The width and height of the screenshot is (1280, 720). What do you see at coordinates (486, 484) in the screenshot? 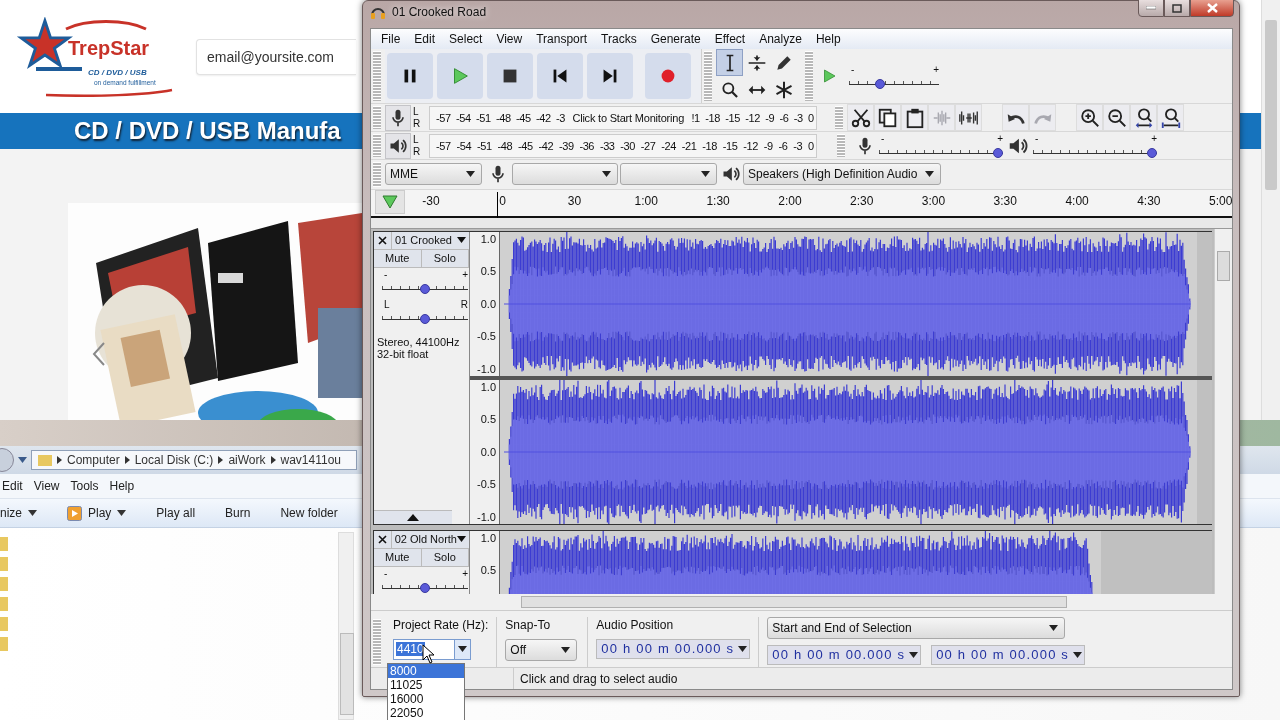
I see `amplitude-label: -0.5` at bounding box center [486, 484].